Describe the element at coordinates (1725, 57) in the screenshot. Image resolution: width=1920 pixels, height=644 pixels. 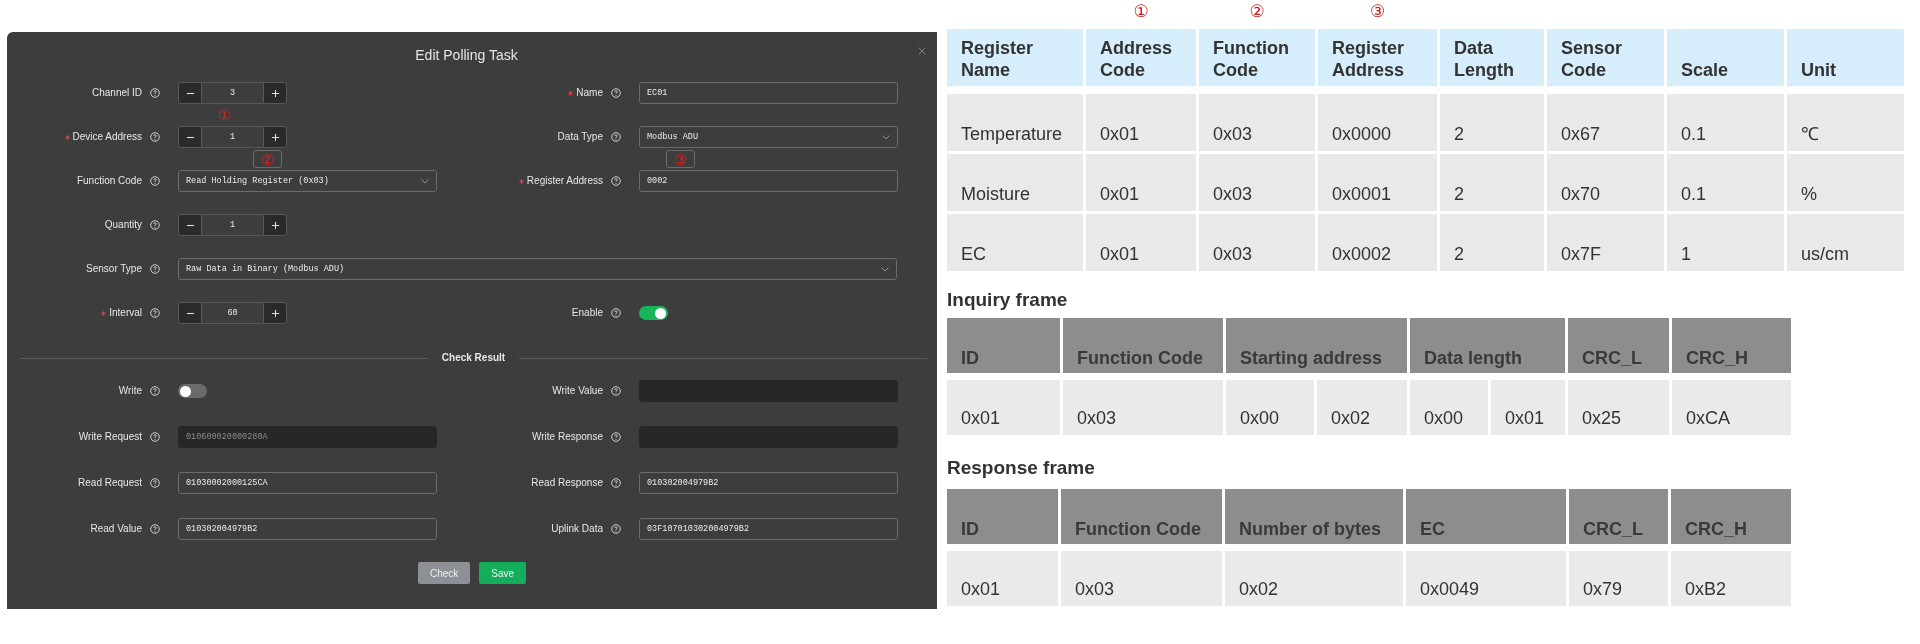
I see `column-header: Scale` at that location.